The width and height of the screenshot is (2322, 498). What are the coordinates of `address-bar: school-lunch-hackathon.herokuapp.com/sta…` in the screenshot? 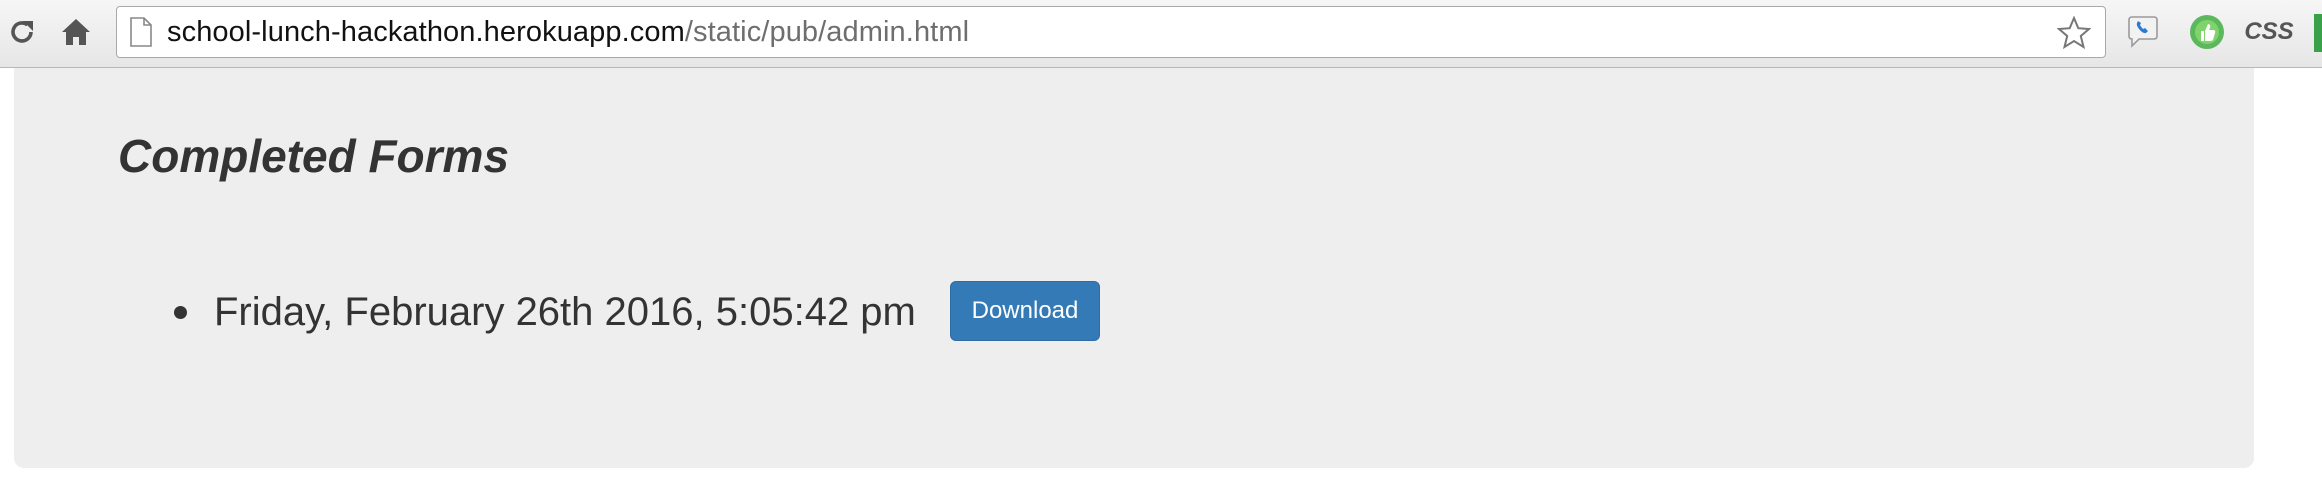 It's located at (1111, 32).